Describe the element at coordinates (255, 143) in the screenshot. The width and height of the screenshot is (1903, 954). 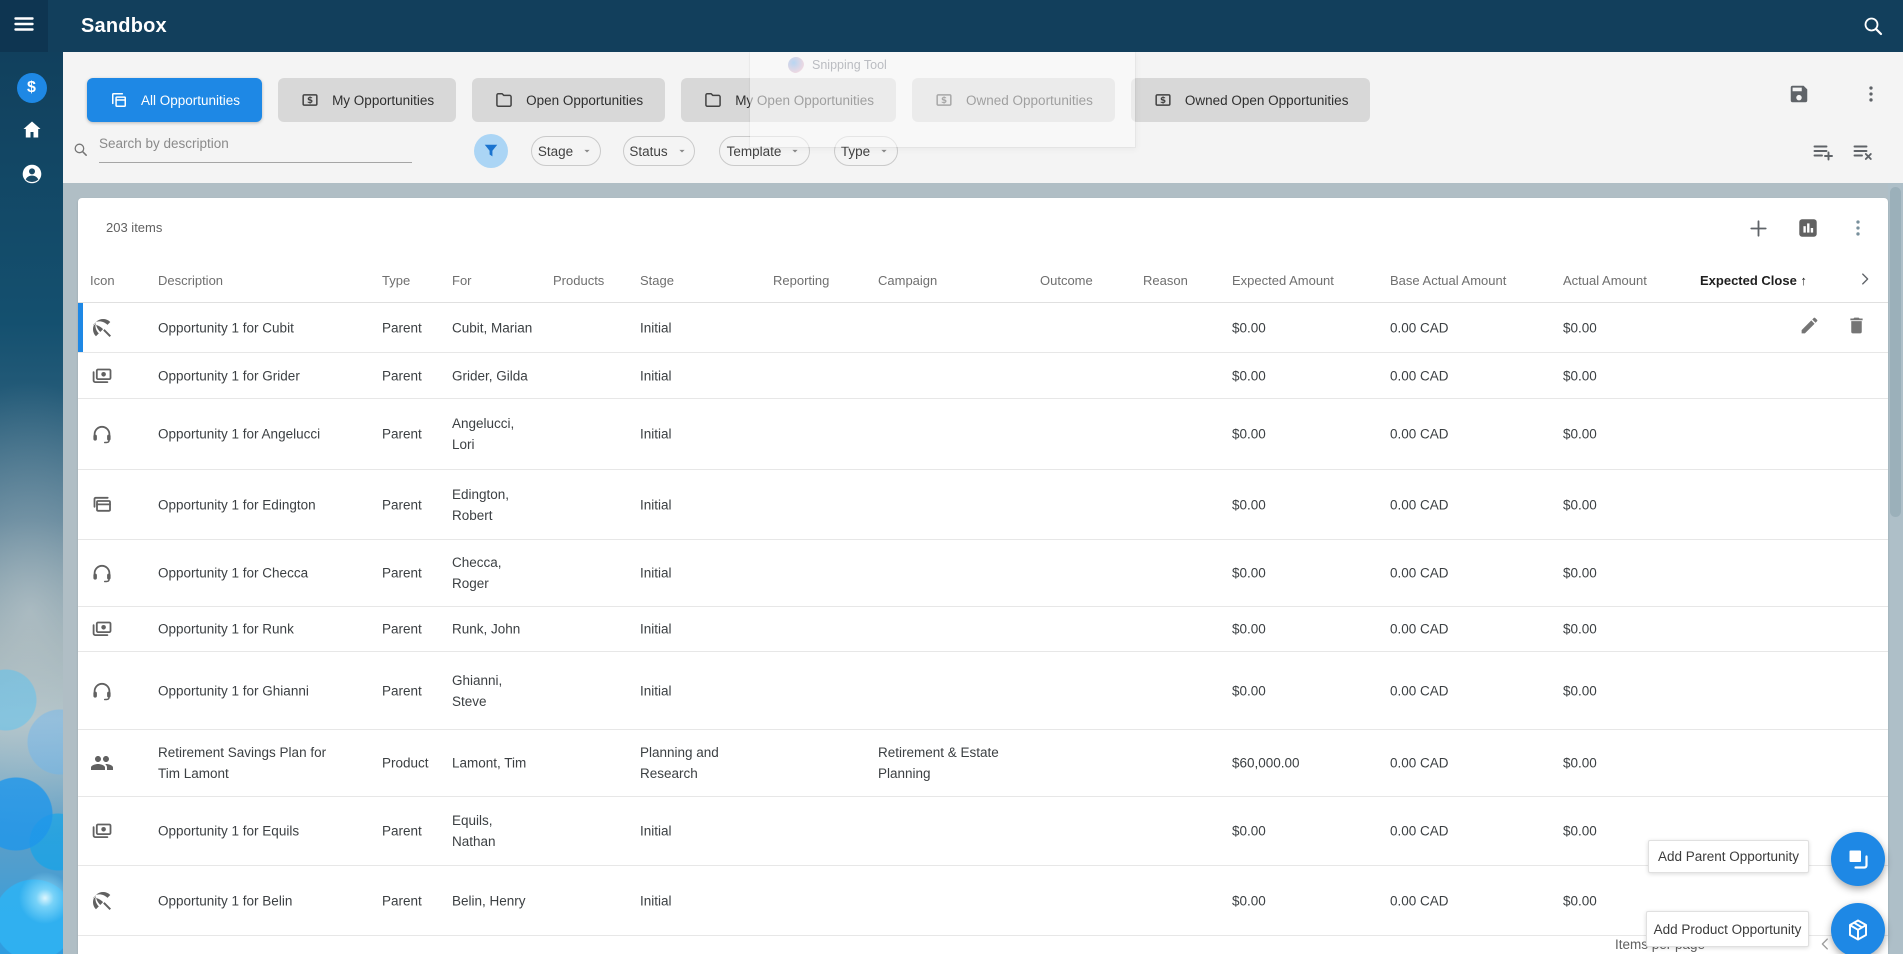
I see `search-input` at that location.